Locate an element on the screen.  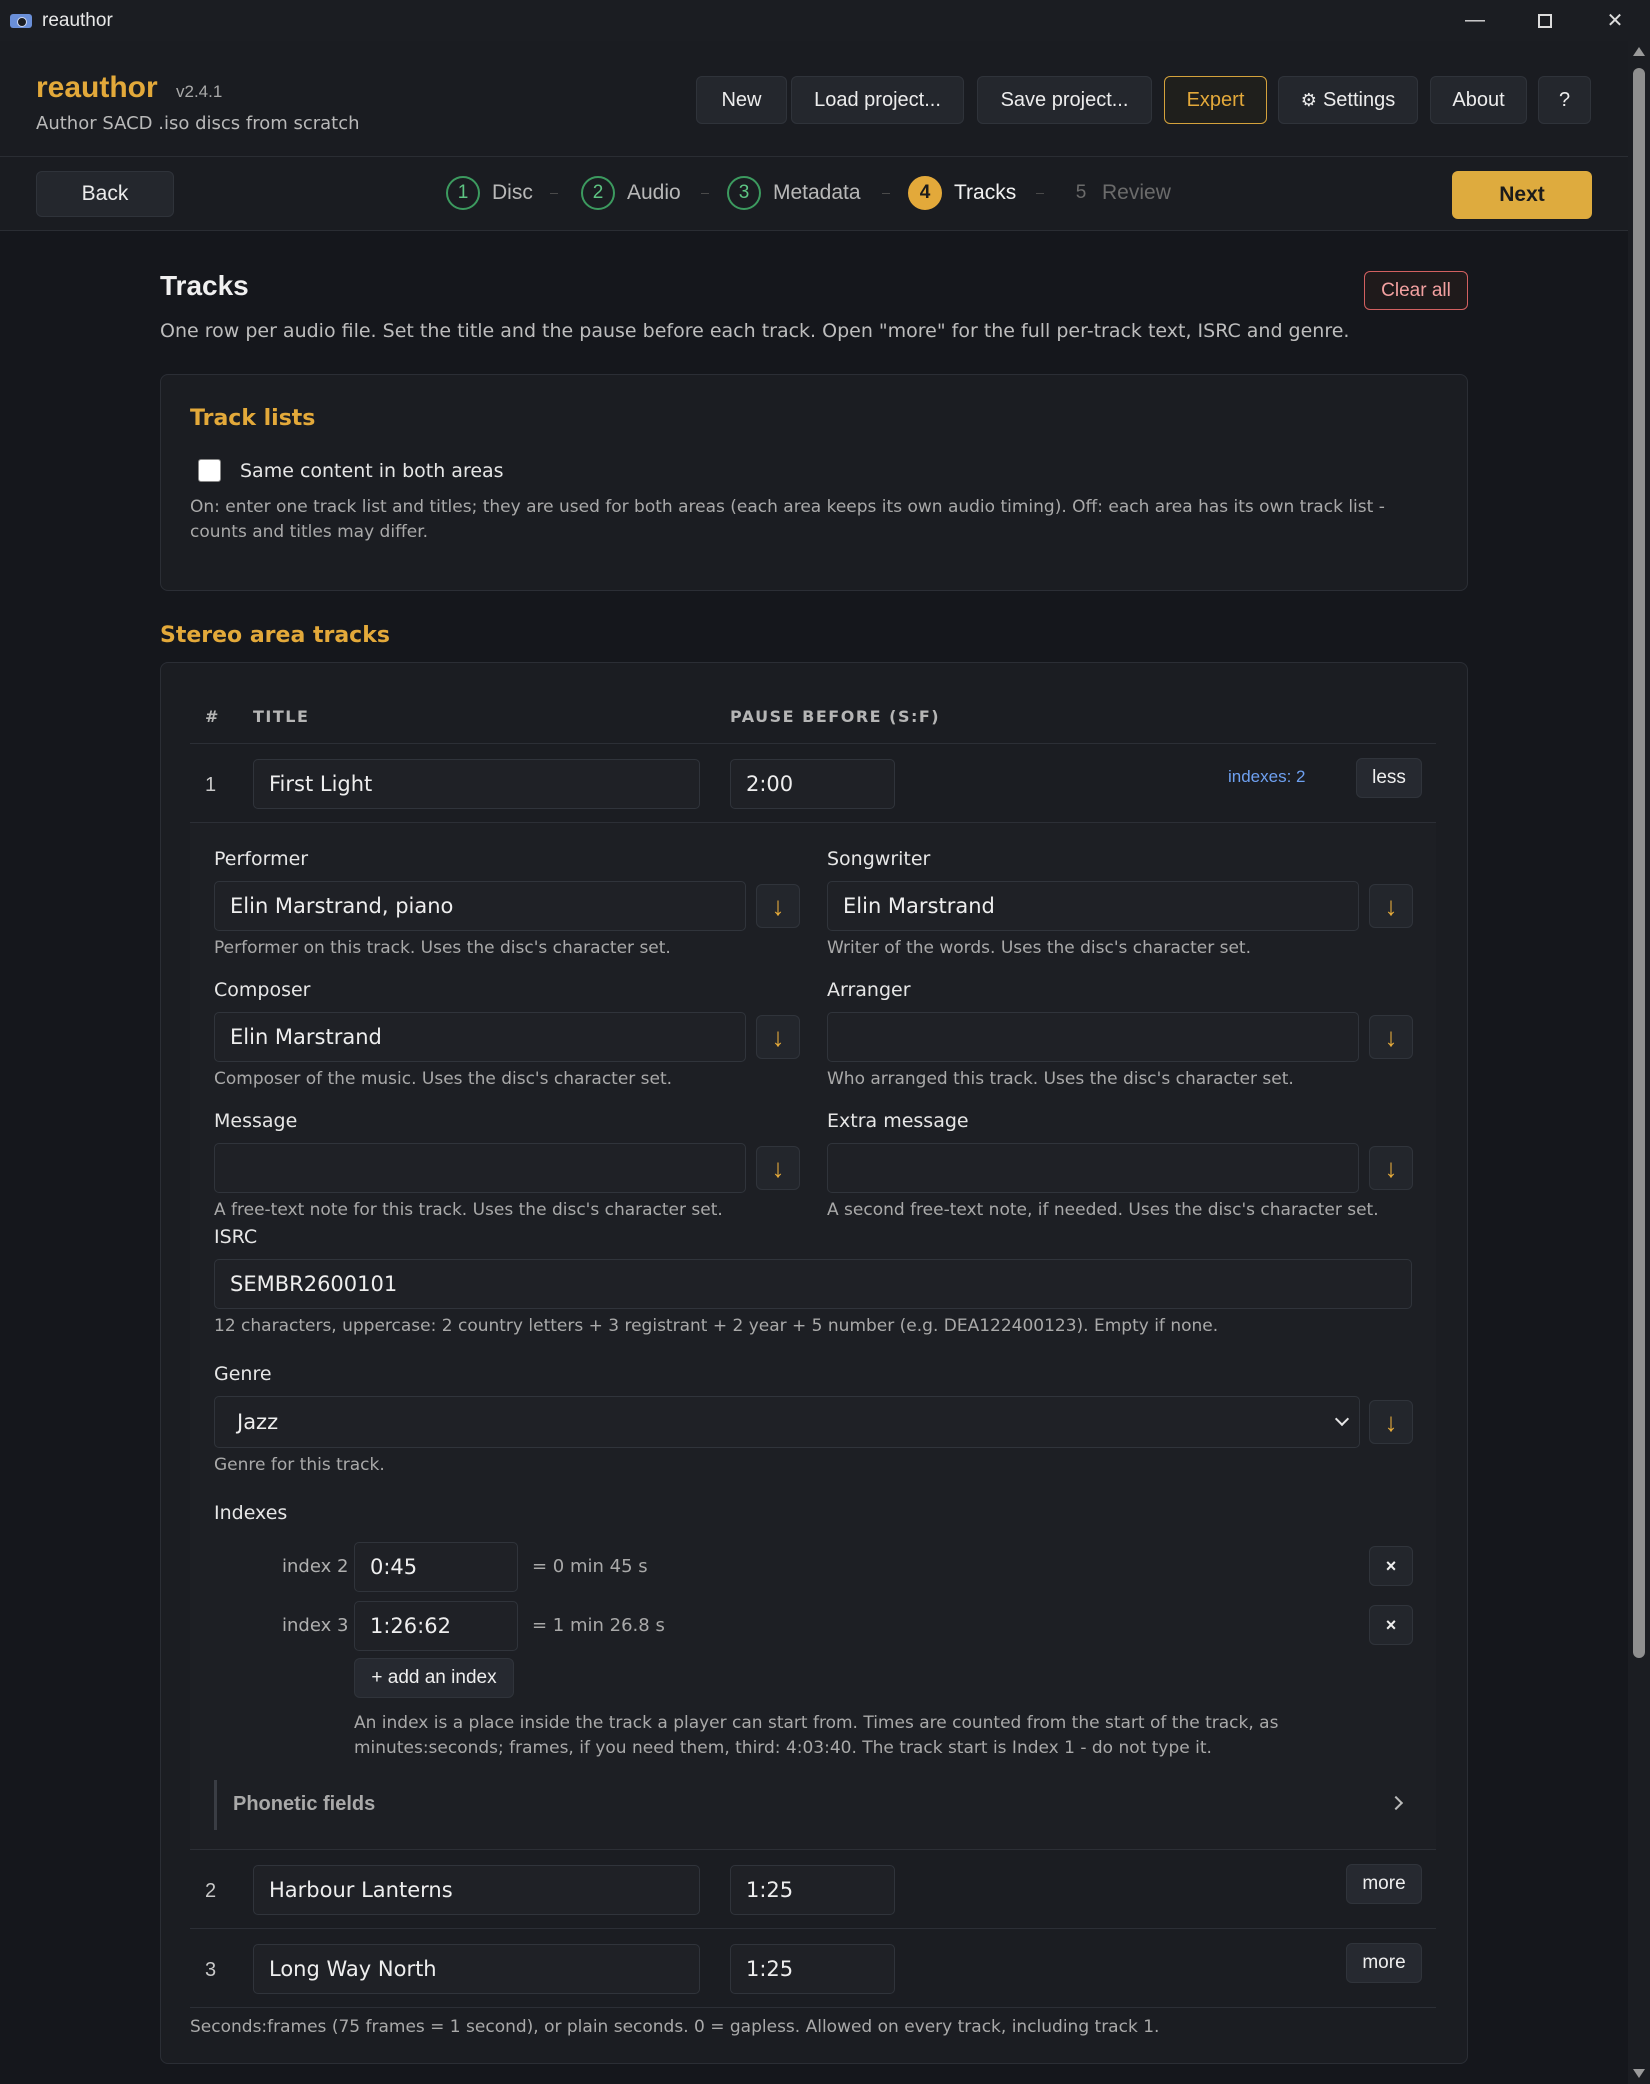
track-number: 3 is located at coordinates (211, 1970).